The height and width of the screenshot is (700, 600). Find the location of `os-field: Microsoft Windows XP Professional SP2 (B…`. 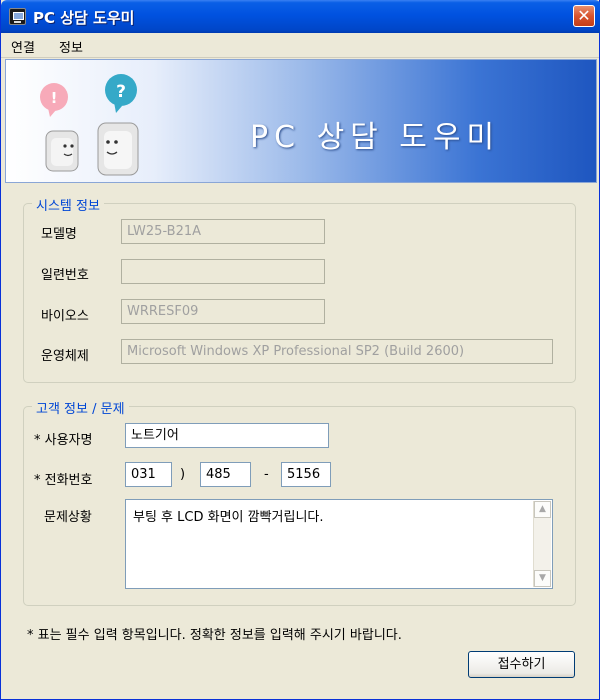

os-field: Microsoft Windows XP Professional SP2 (B… is located at coordinates (337, 351).